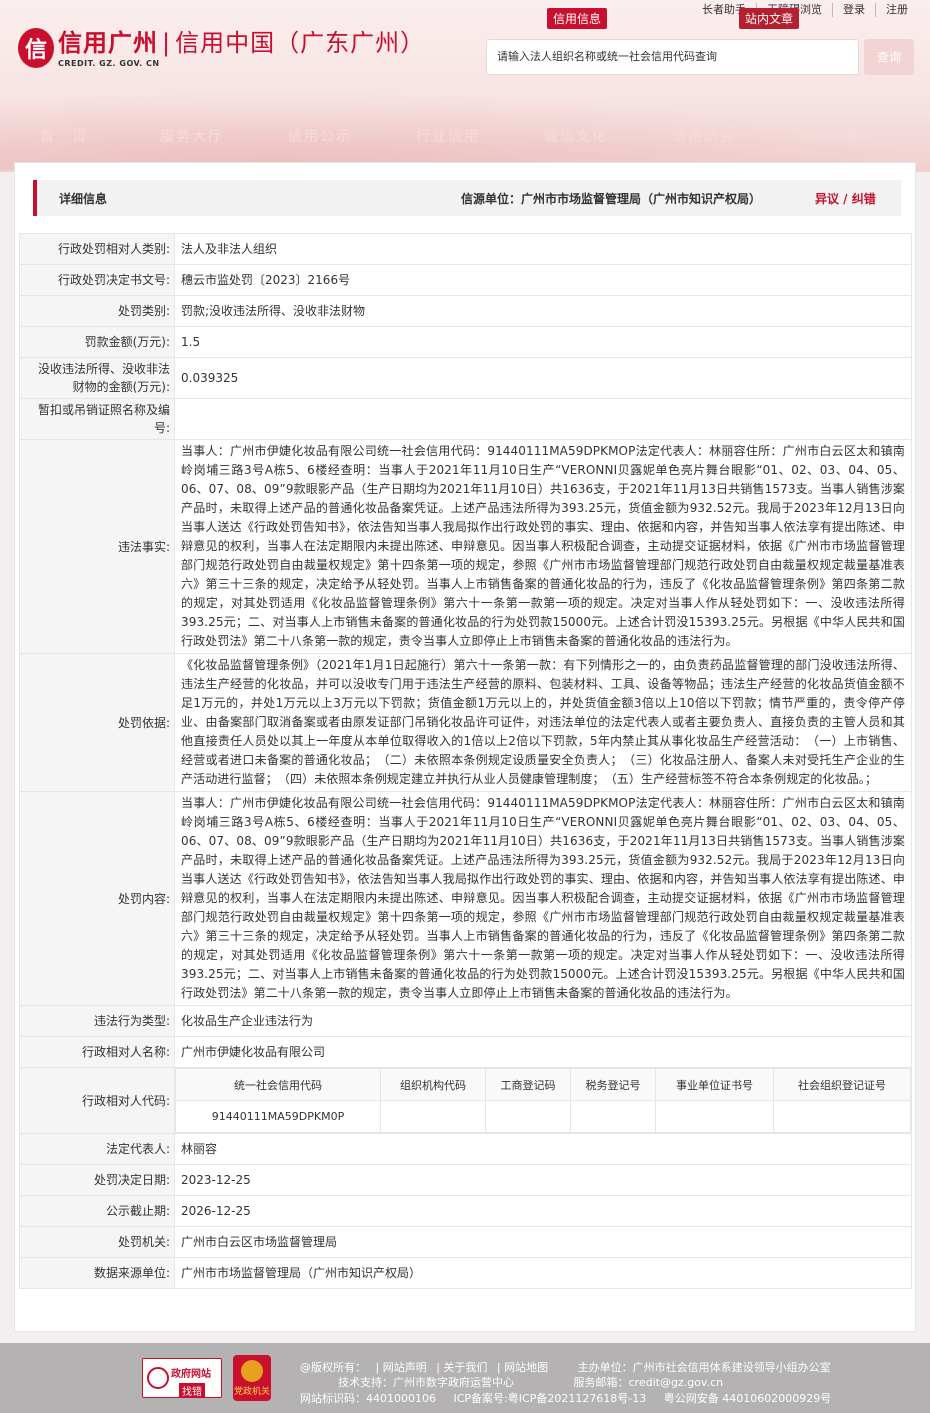 The height and width of the screenshot is (1413, 930). What do you see at coordinates (97, 311) in the screenshot?
I see `field-label: 处罚类别:` at bounding box center [97, 311].